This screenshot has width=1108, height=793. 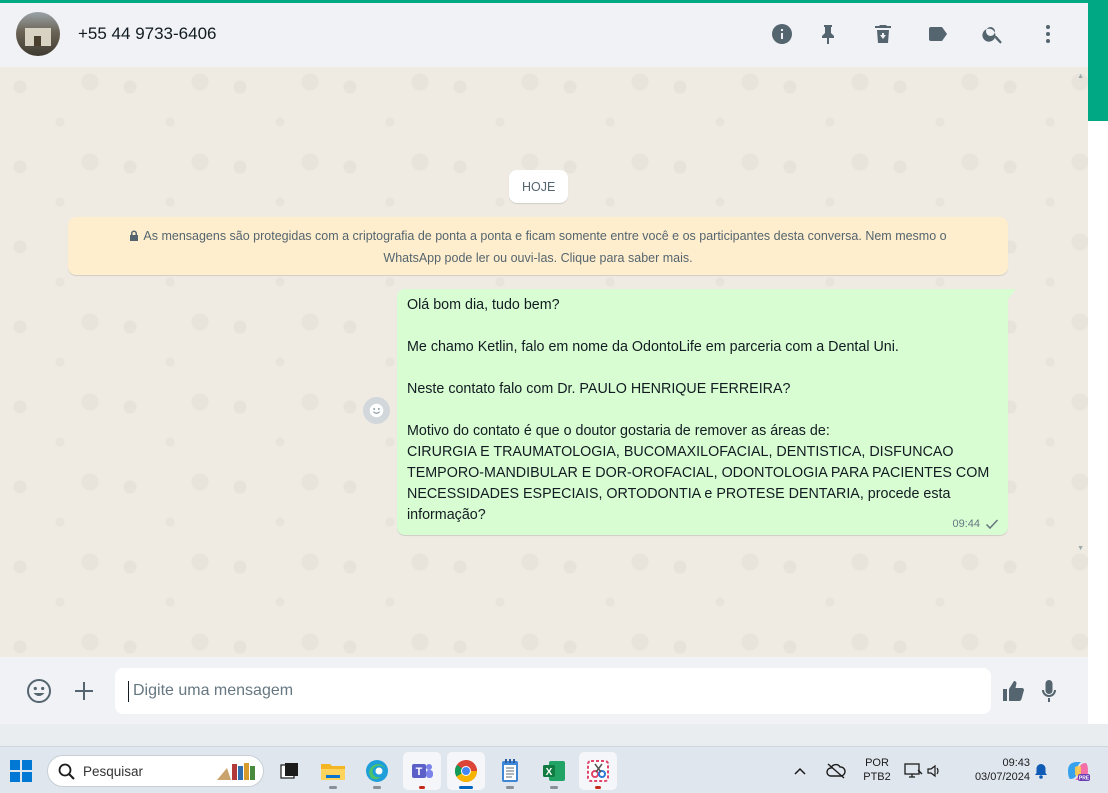 I want to click on message-input, so click(x=553, y=691).